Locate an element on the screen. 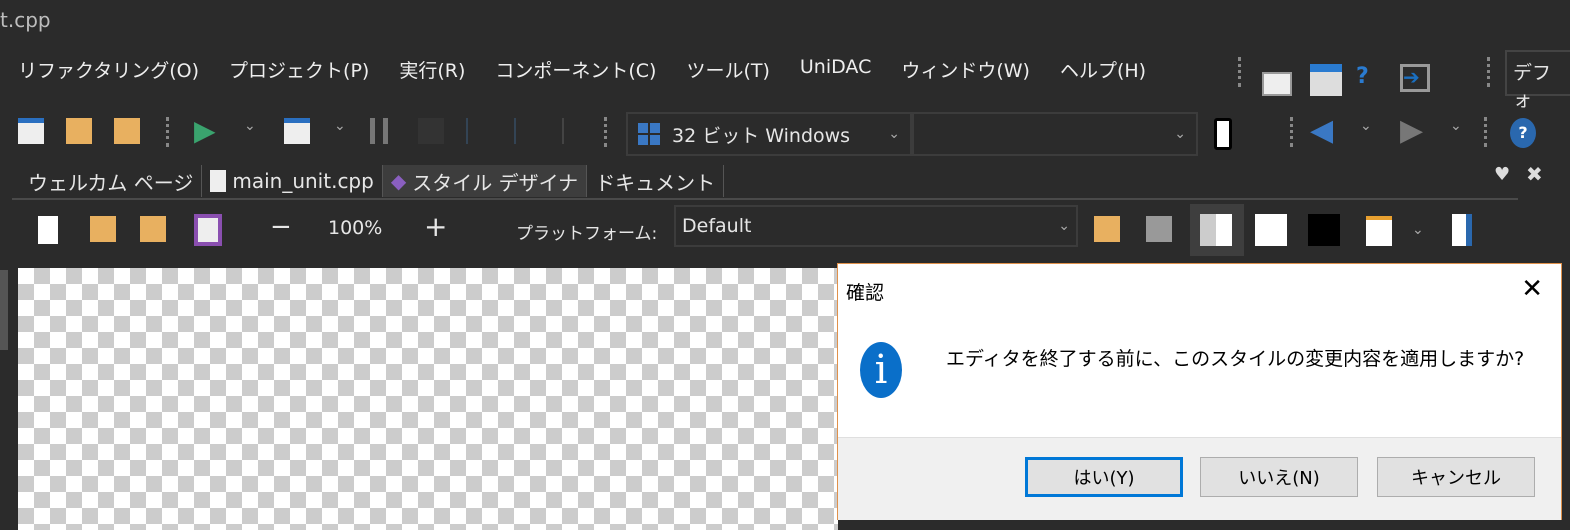 This screenshot has width=1570, height=530. platform-combo: 32 ビット Windows ⌄ is located at coordinates (769, 134).